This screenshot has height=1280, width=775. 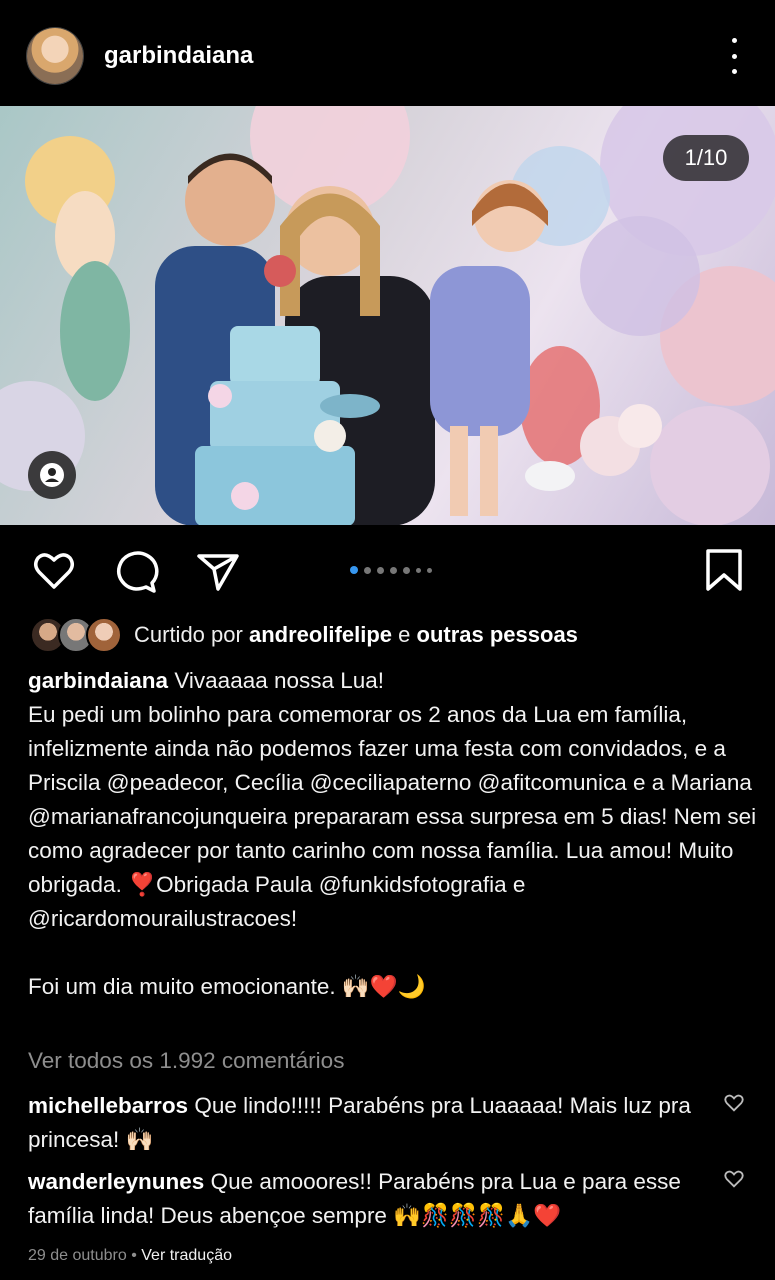 What do you see at coordinates (52, 475) in the screenshot?
I see `user-tag-icon` at bounding box center [52, 475].